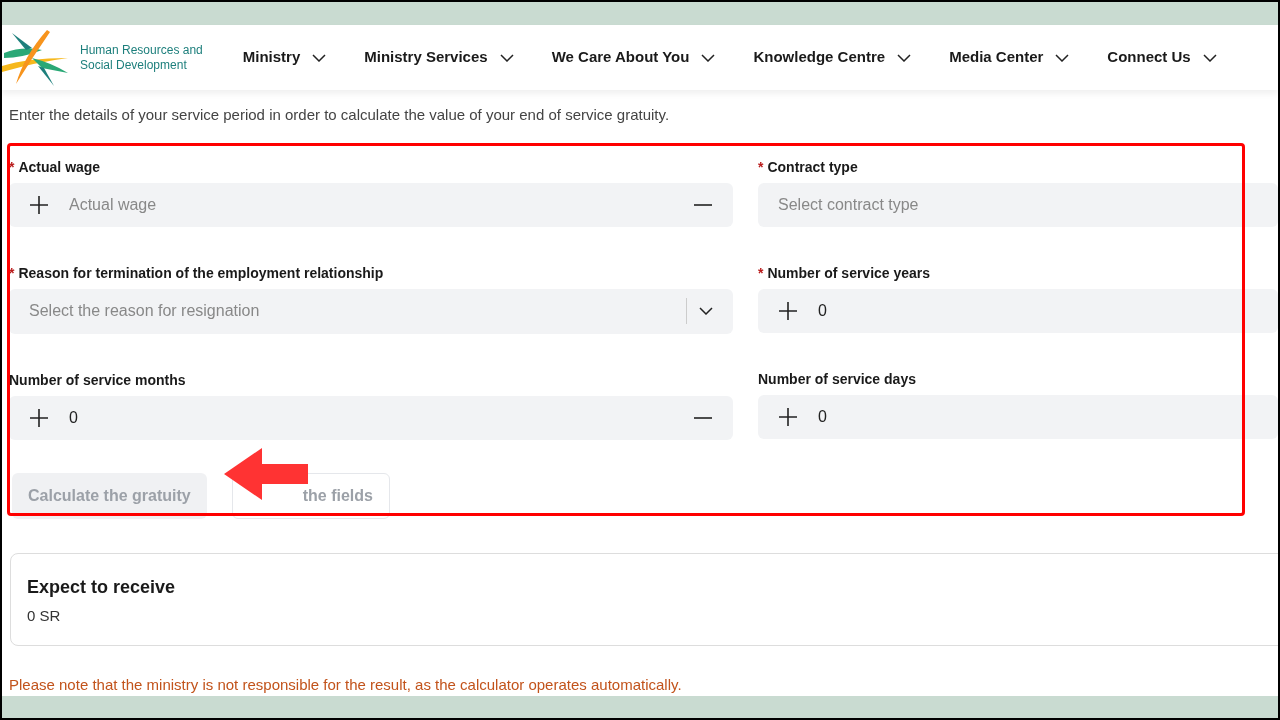 The width and height of the screenshot is (1280, 720). I want to click on nav-item: Connect Us, so click(1162, 57).